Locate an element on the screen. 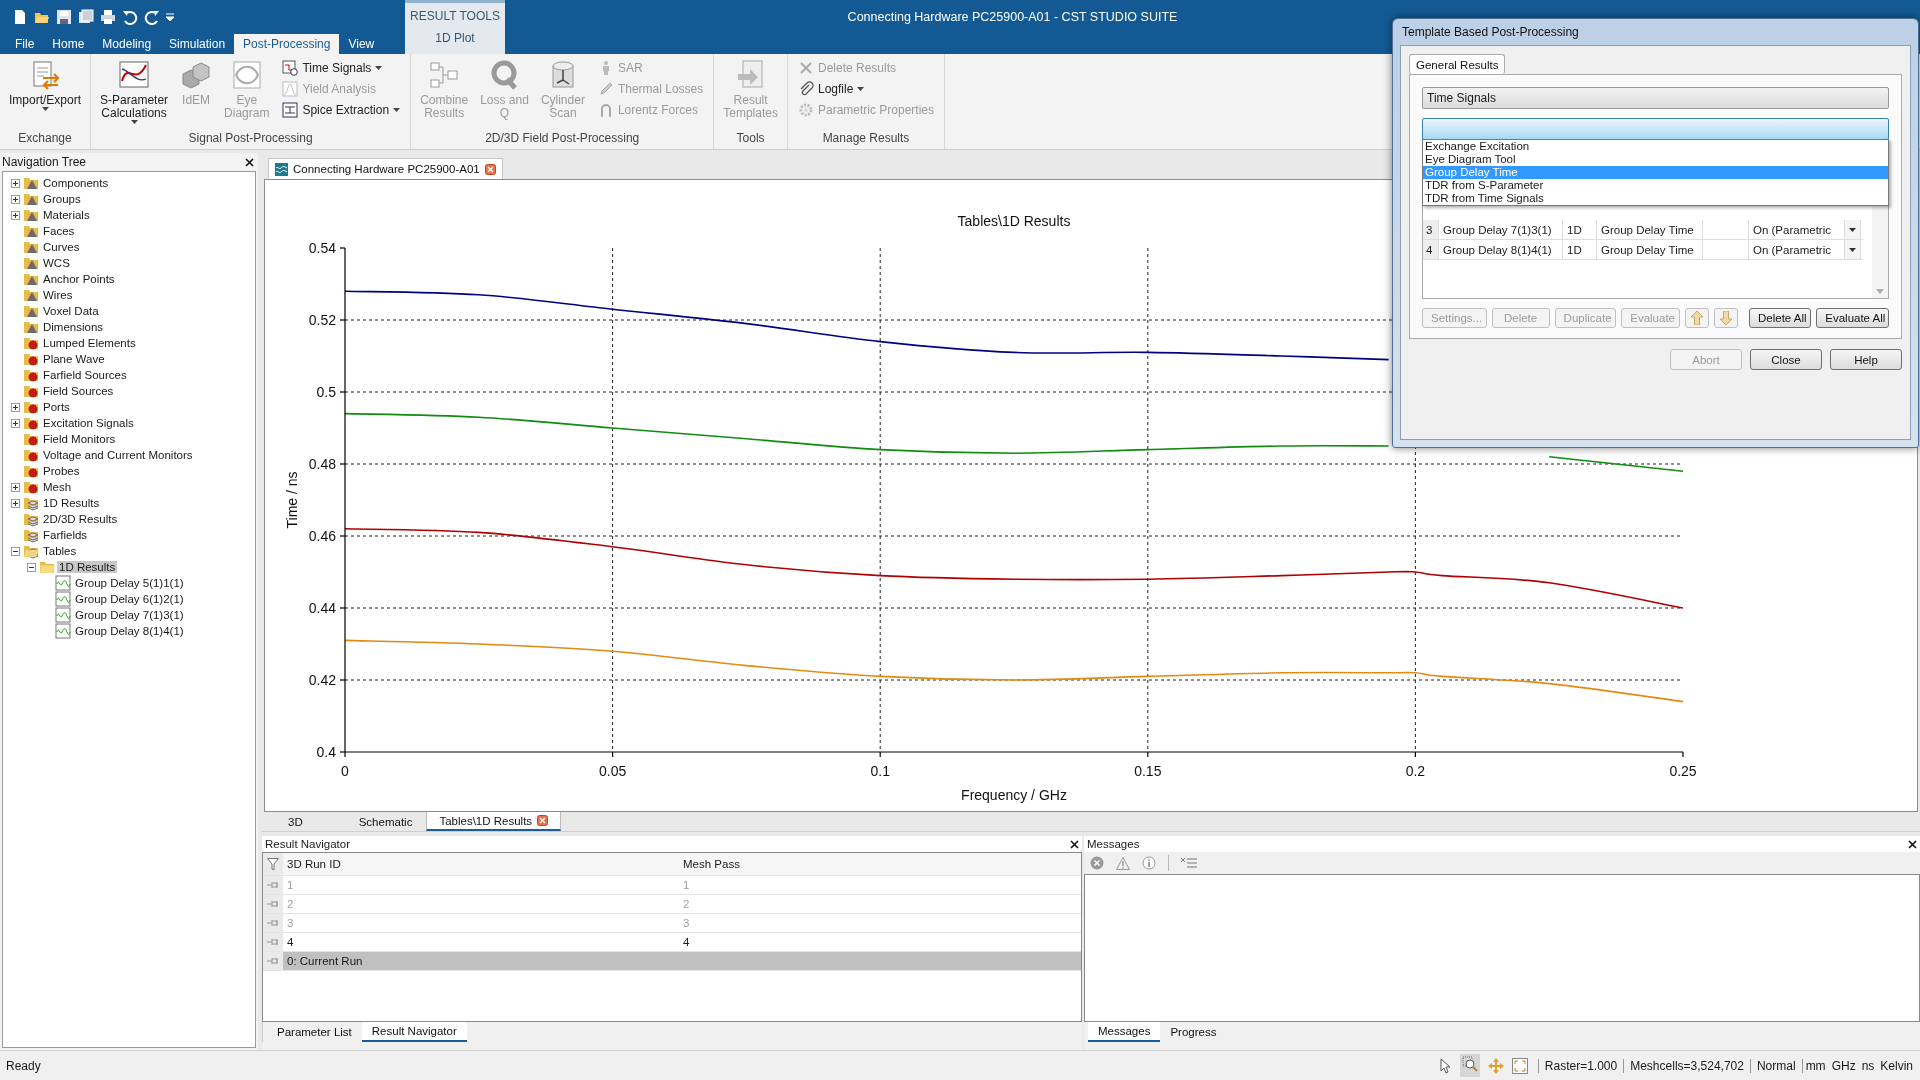 This screenshot has width=1920, height=1080. tree-item: Group Delay 7(1)3(1) is located at coordinates (129, 615).